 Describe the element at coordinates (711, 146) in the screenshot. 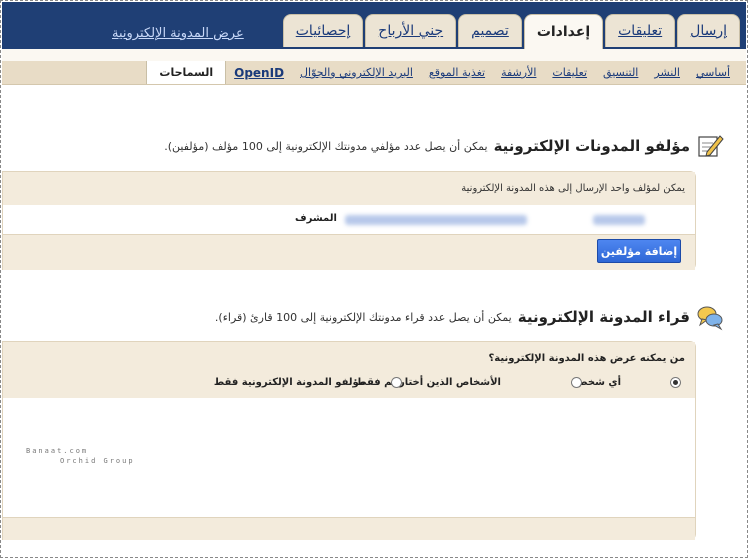

I see `notepad-pencil-icon` at that location.